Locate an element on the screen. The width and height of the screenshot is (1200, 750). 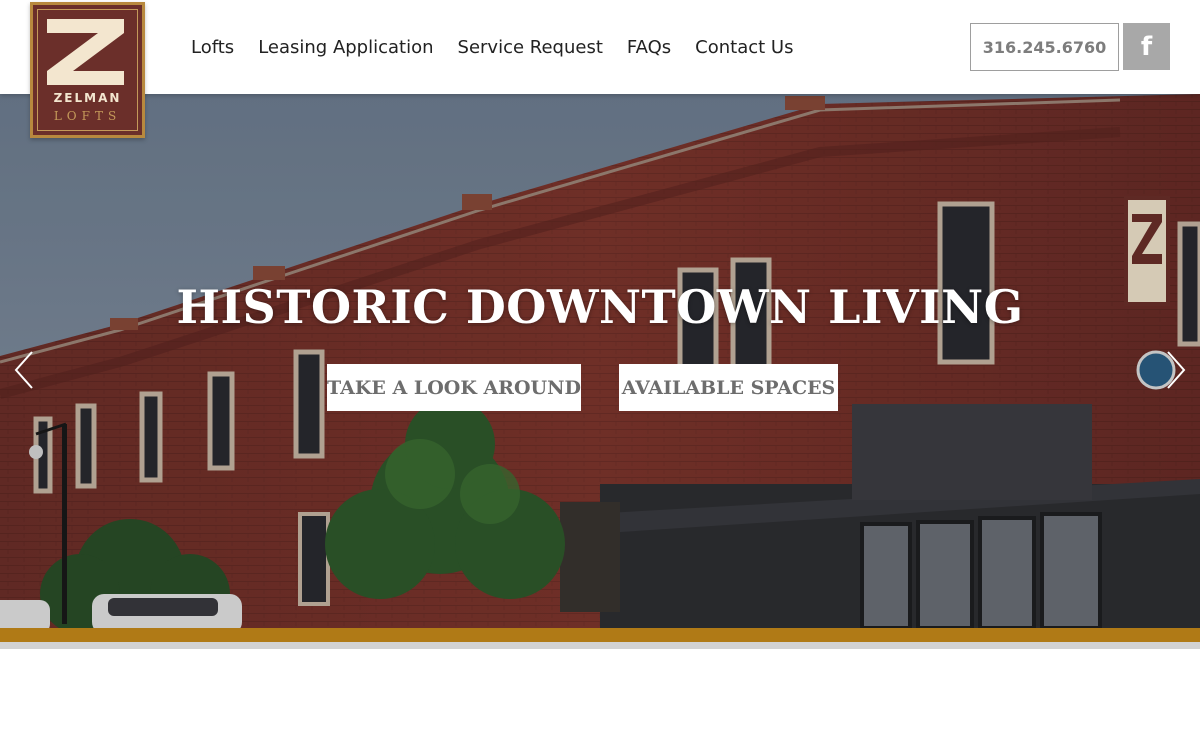
nav-item-faqs: FAQs is located at coordinates (649, 47).